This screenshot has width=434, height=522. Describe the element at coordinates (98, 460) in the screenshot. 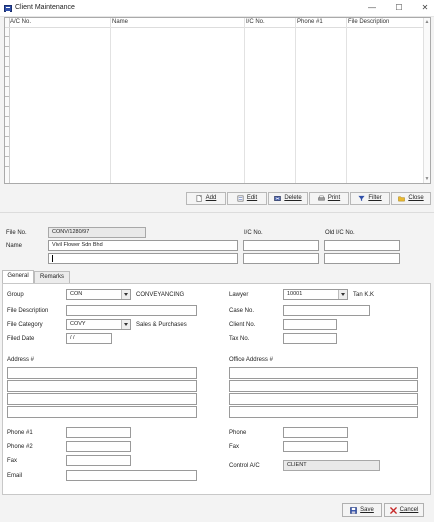

I see `fax-field` at that location.